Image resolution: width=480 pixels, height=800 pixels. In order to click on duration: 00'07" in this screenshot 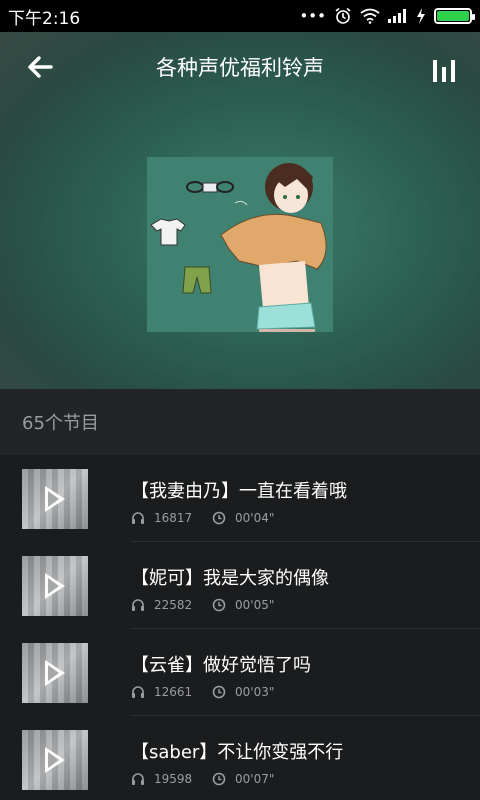, I will do `click(255, 779)`.